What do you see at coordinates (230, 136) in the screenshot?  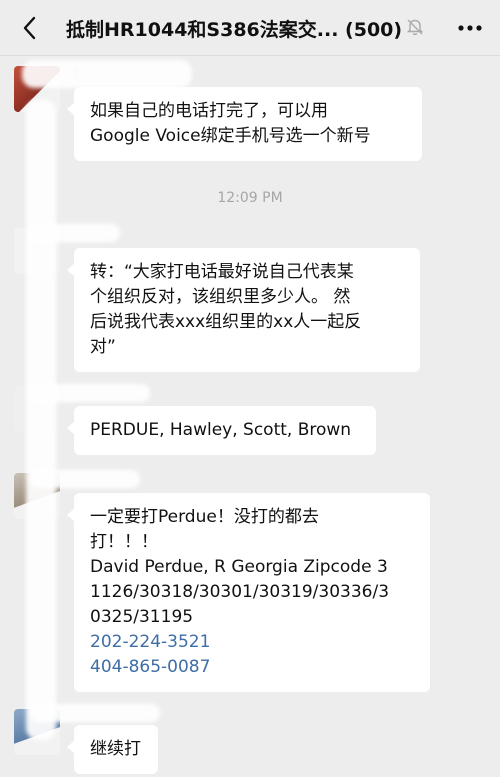 I see `message-line: Google Voice绑定手机号选一个新号` at bounding box center [230, 136].